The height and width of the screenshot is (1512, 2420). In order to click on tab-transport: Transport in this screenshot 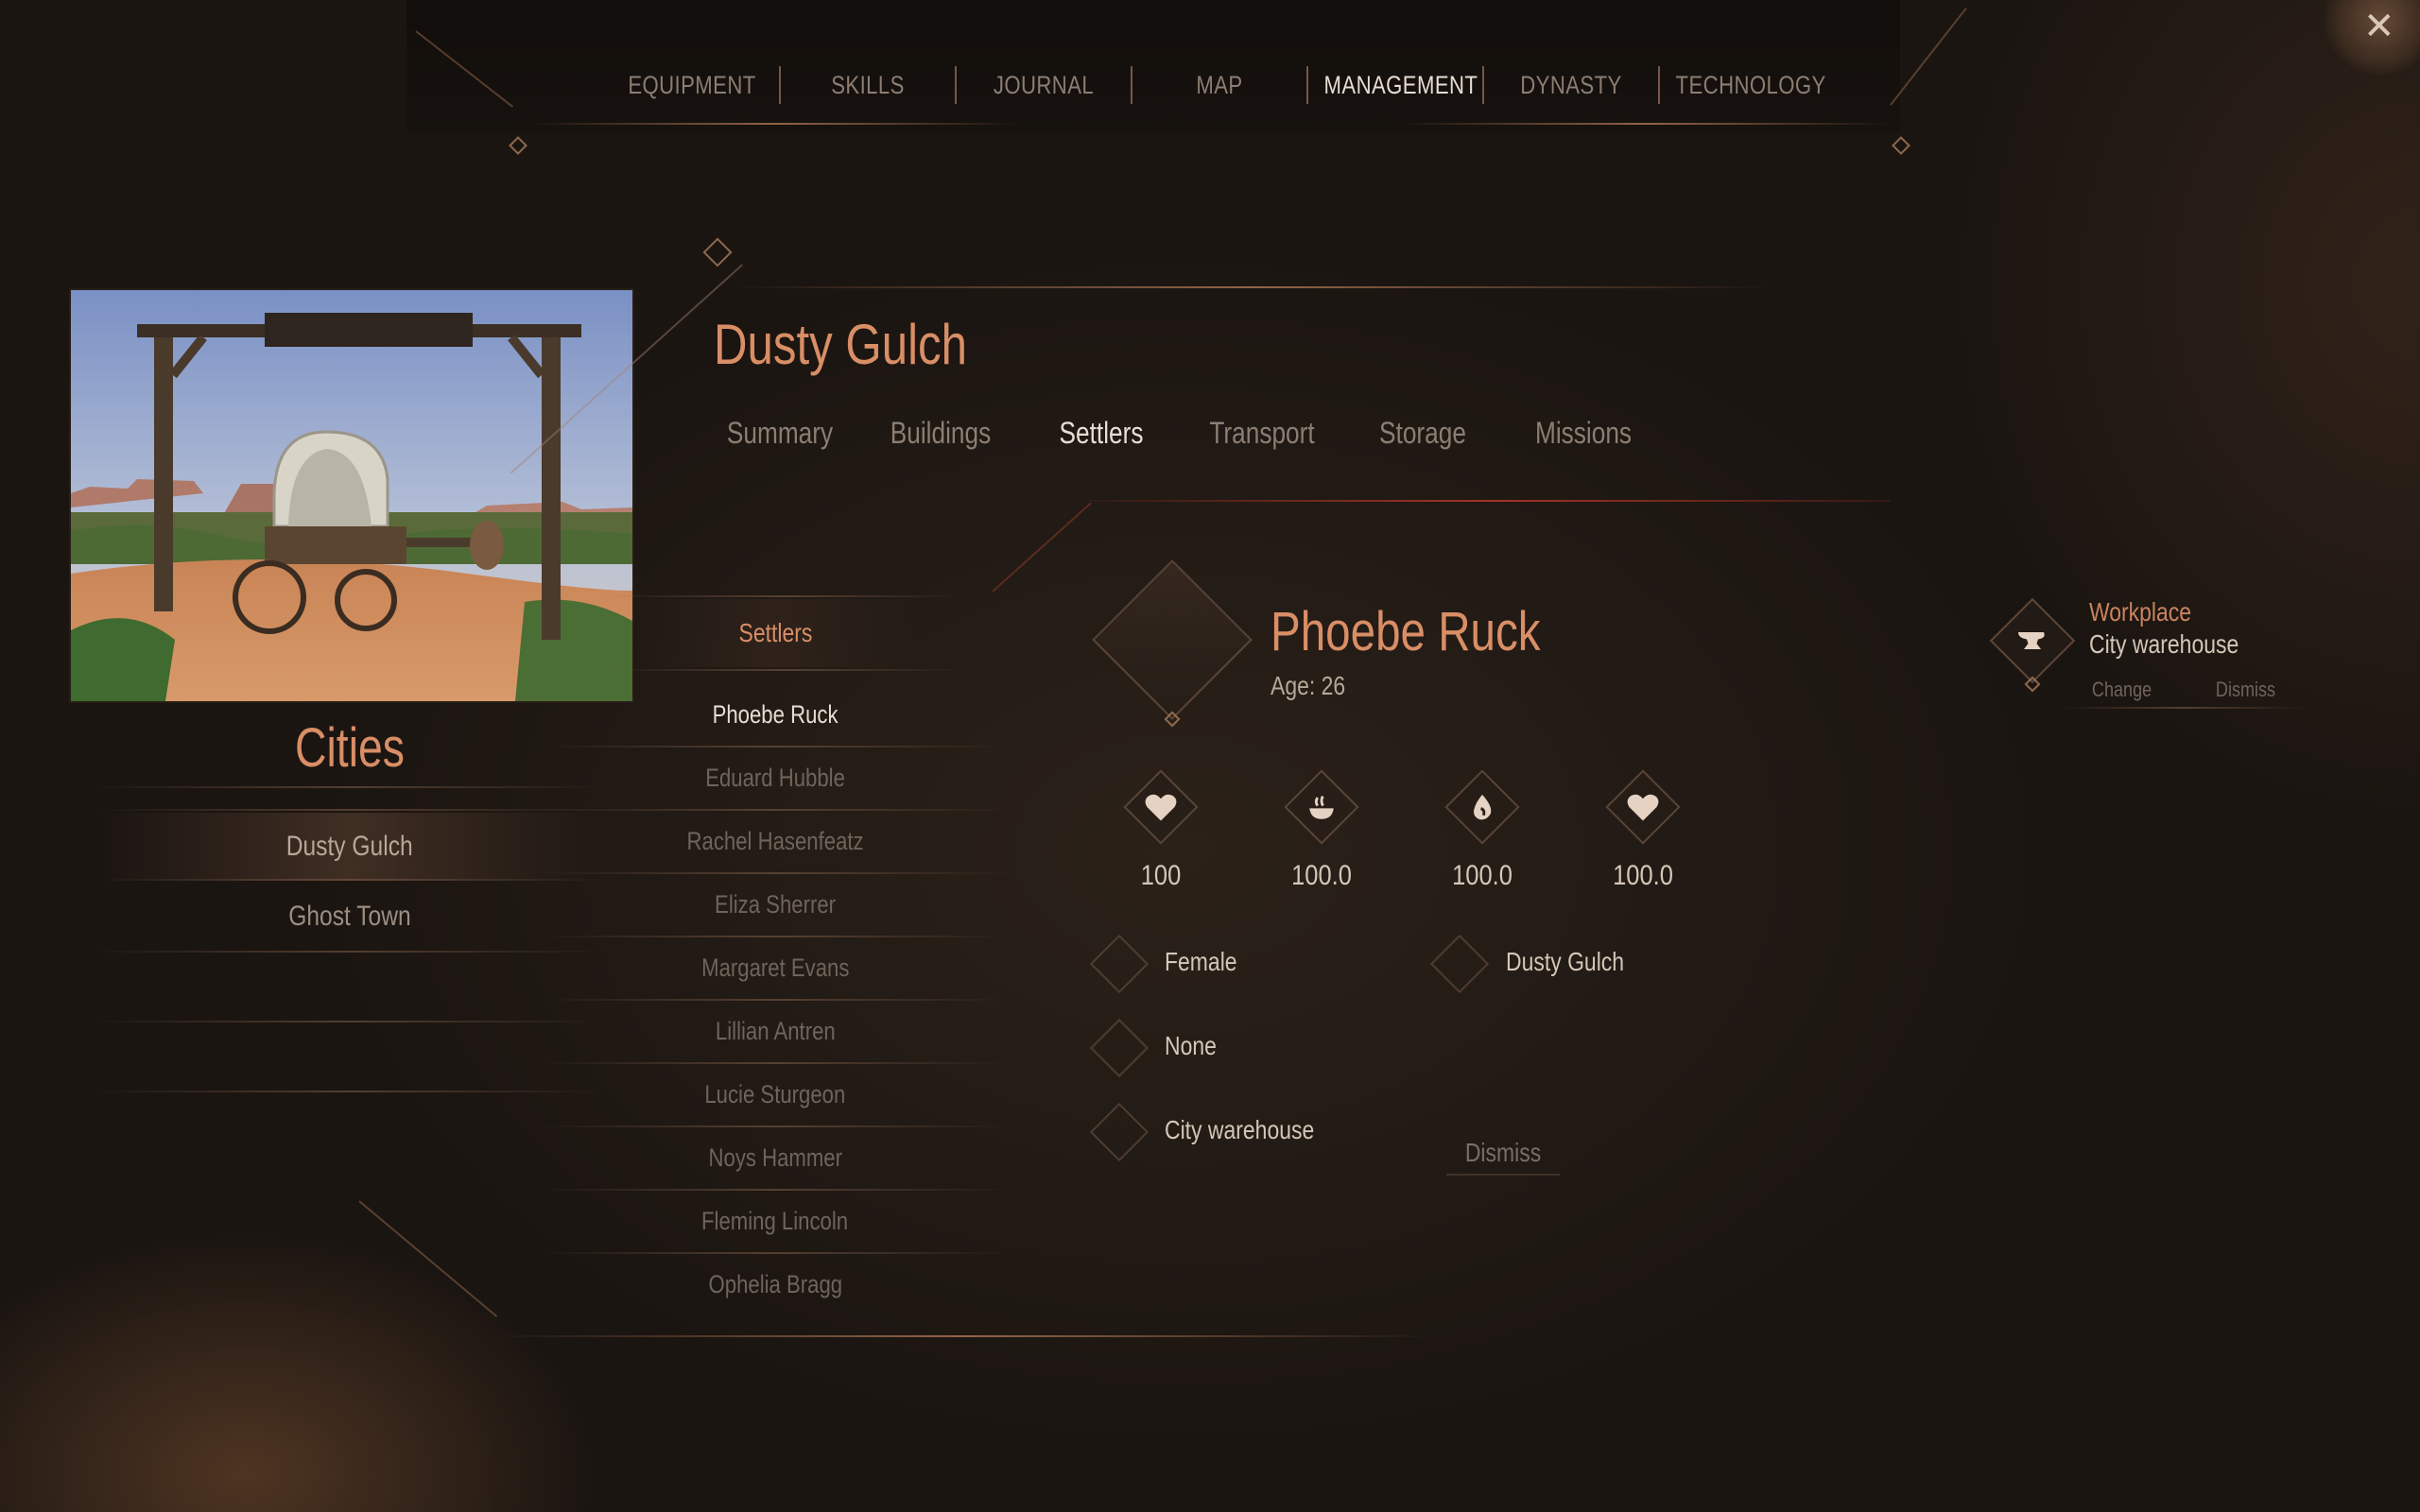, I will do `click(1261, 442)`.